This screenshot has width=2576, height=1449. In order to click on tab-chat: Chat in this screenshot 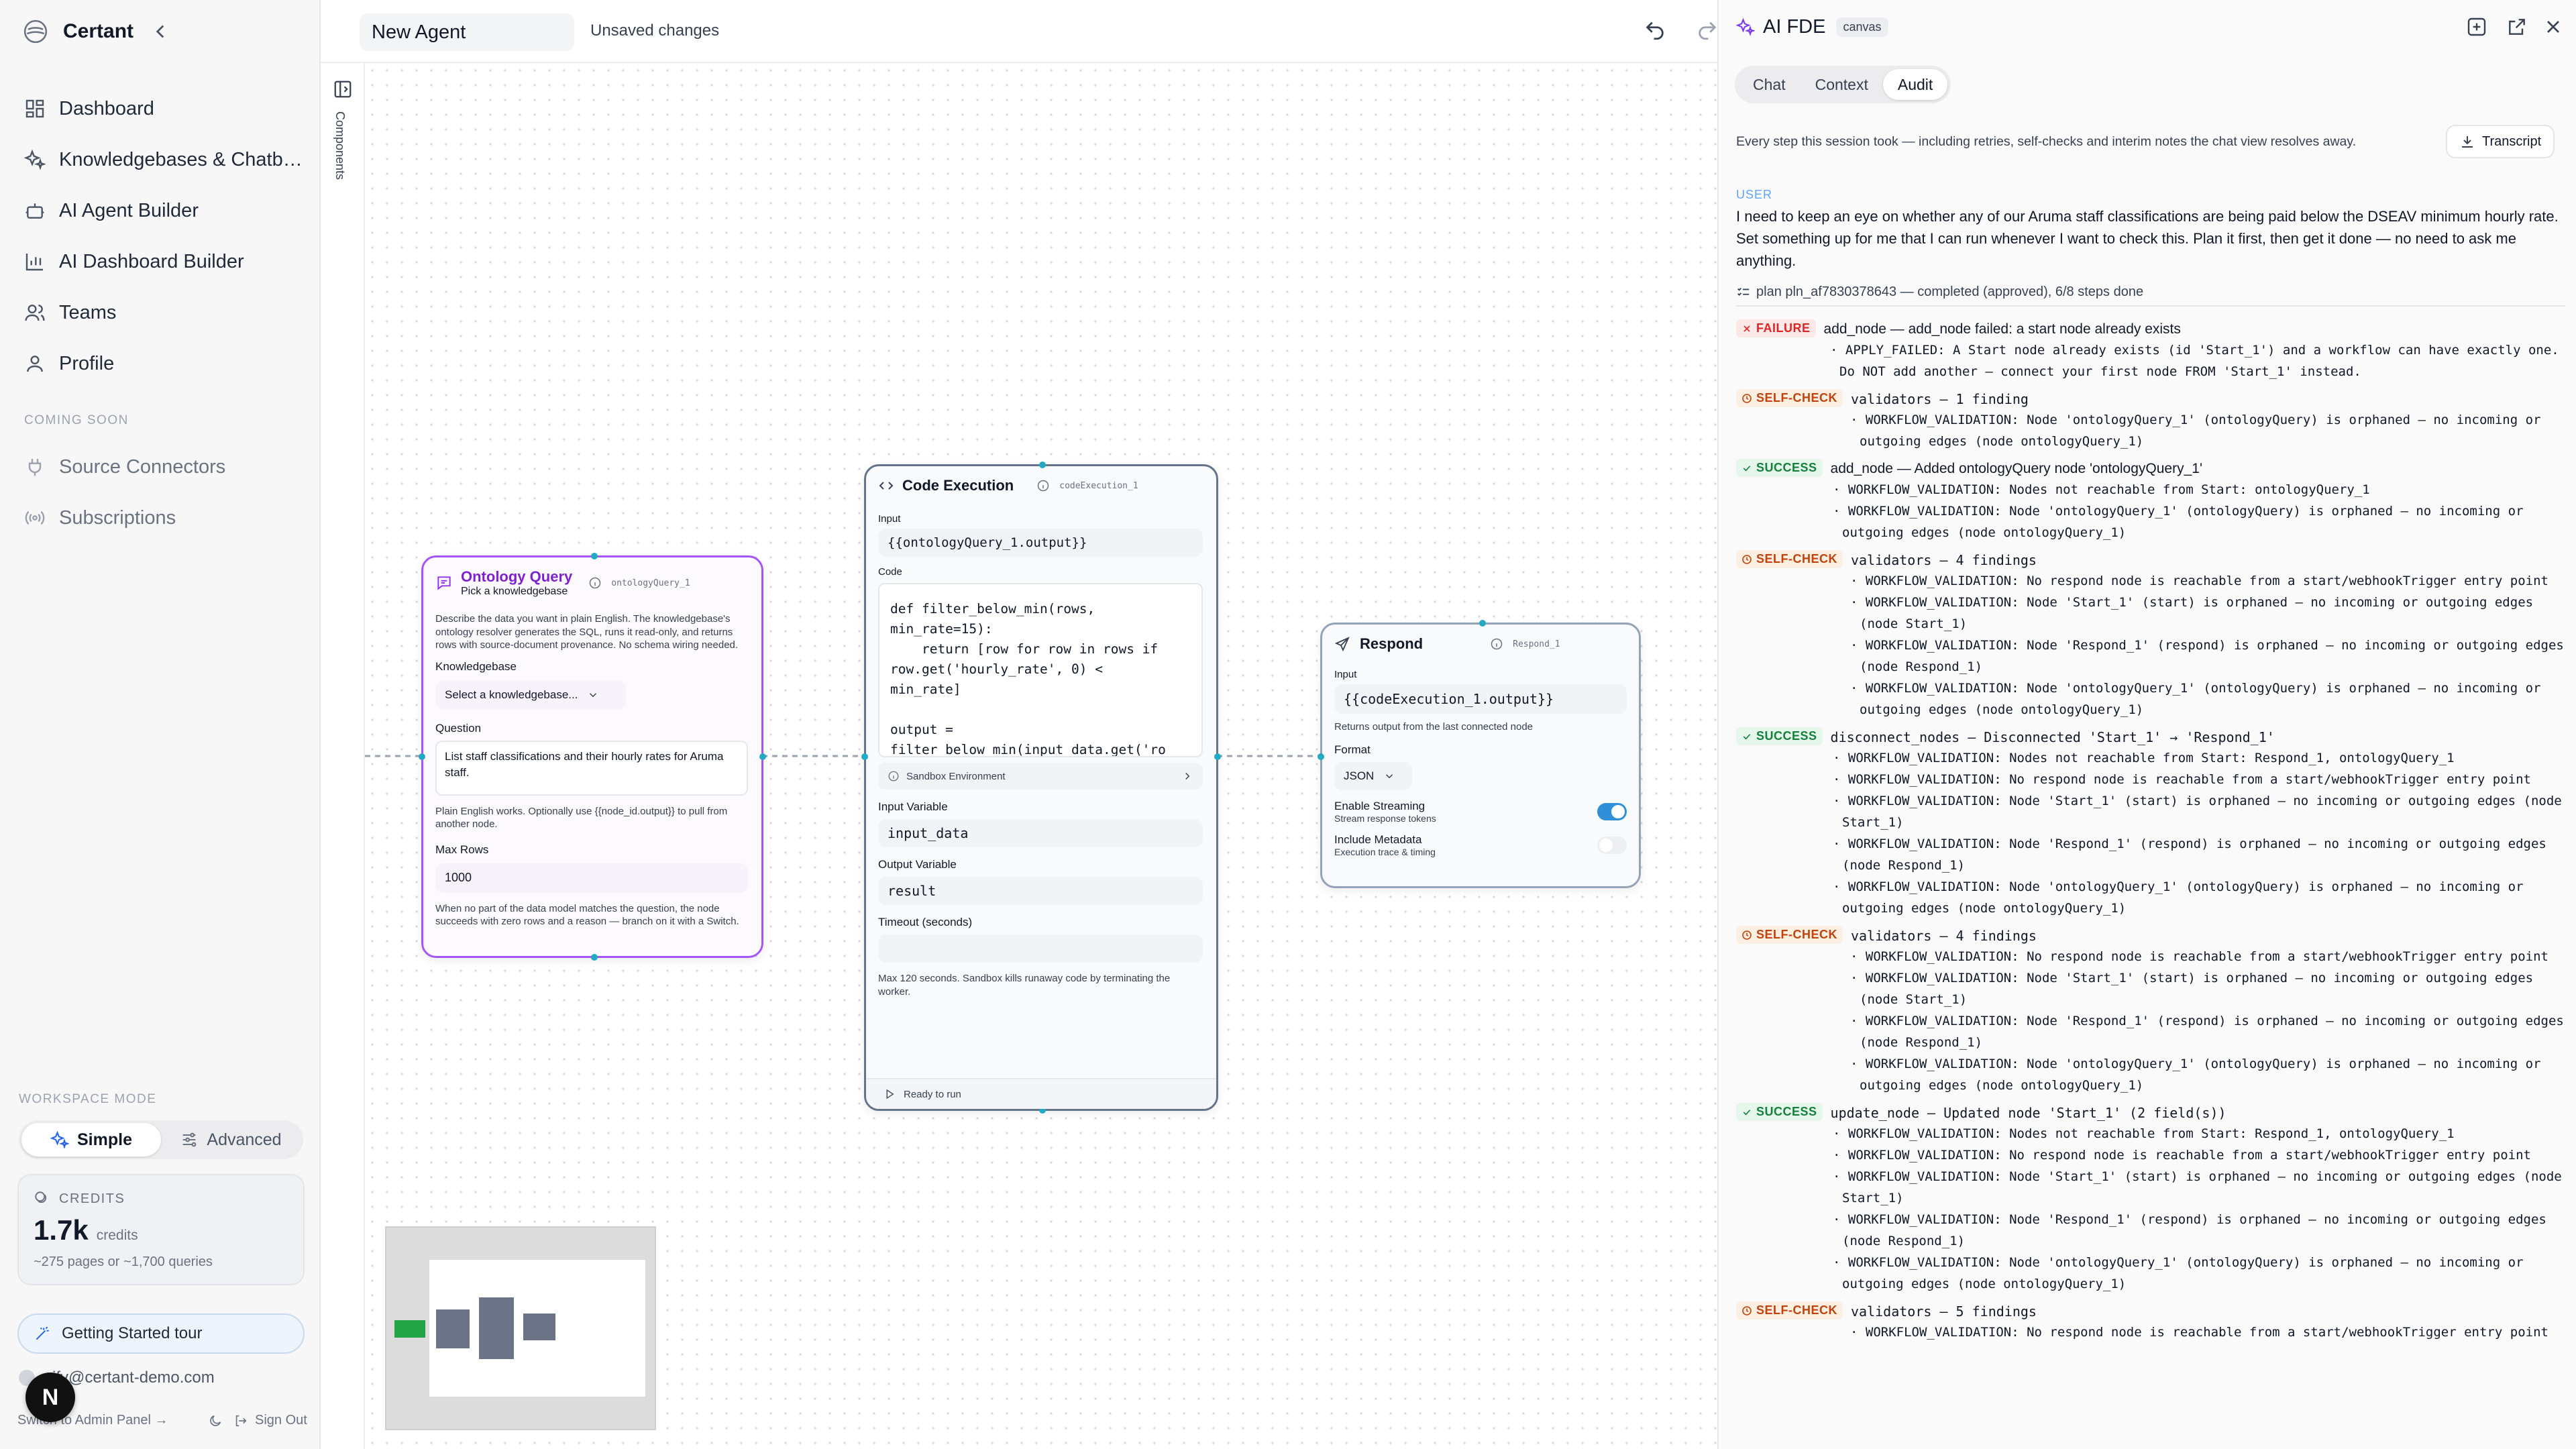, I will do `click(1769, 84)`.